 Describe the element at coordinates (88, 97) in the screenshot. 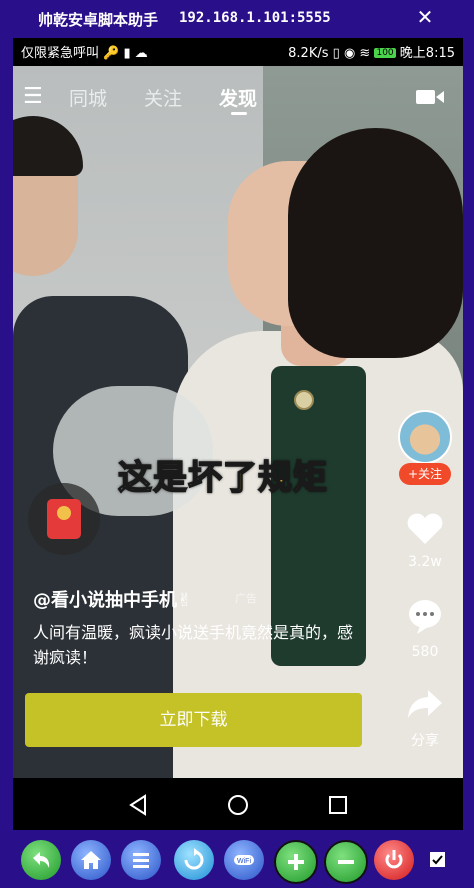

I see `tab-tongcheng: 同城` at that location.